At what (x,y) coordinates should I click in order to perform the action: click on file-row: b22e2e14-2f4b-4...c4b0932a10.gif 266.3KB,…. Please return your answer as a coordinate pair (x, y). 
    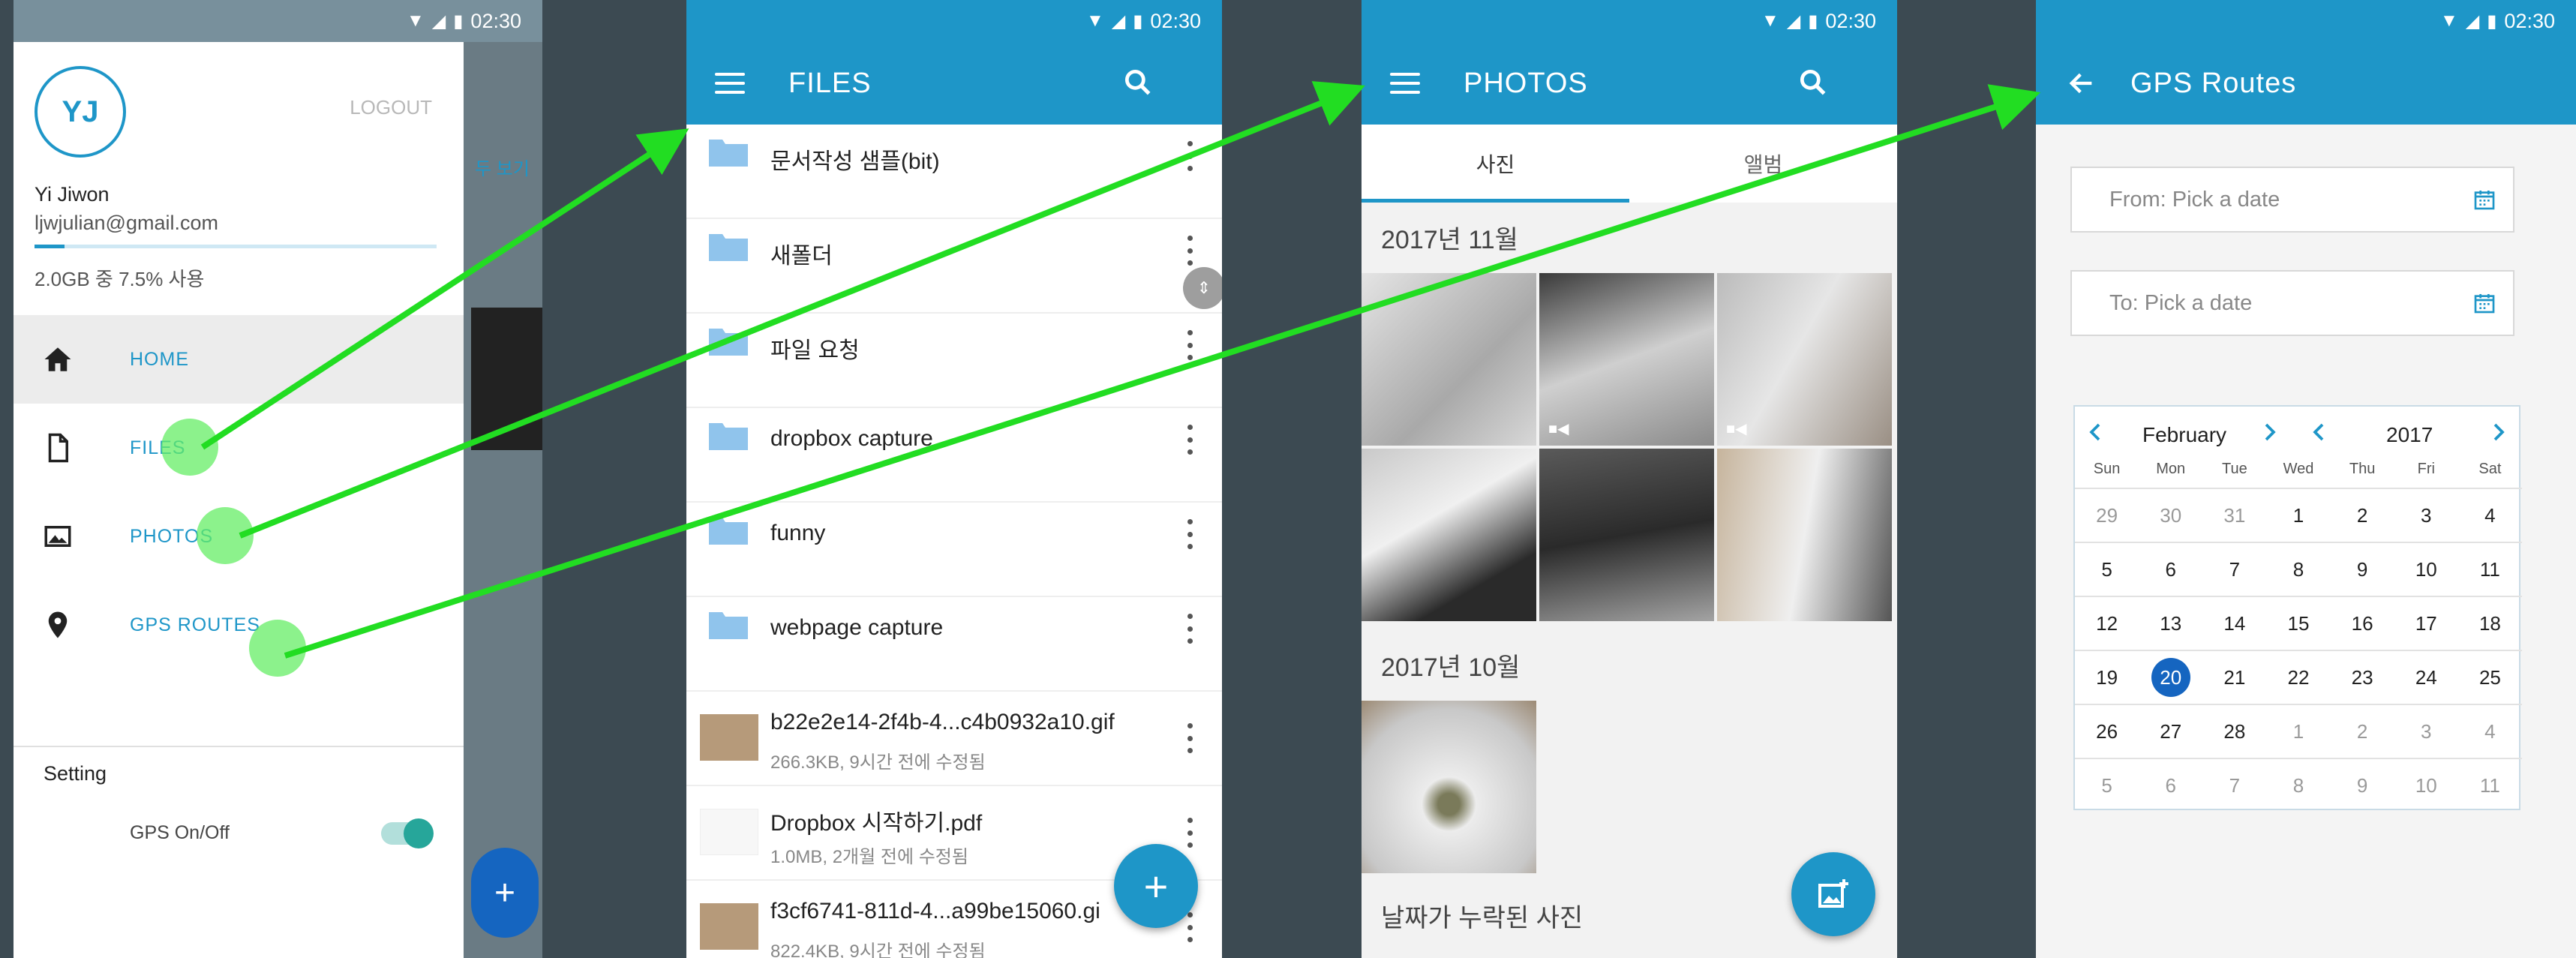
    Looking at the image, I should click on (954, 739).